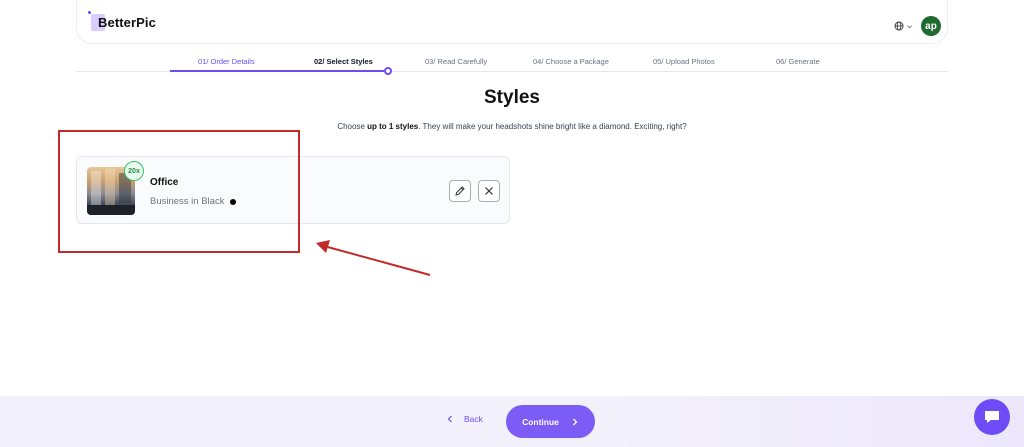 The width and height of the screenshot is (1024, 447). I want to click on step-order-details: 01/ Order Details, so click(226, 61).